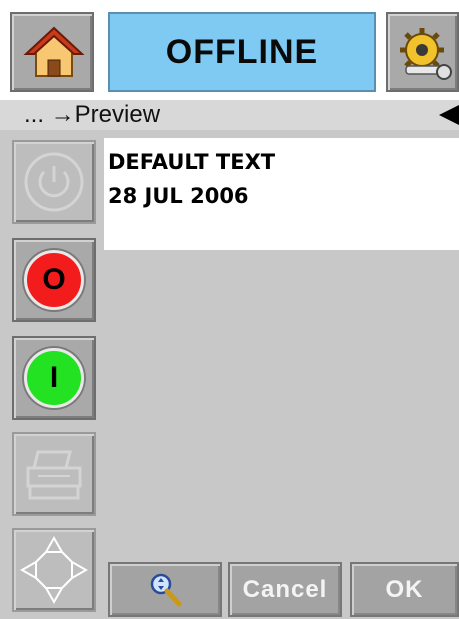 Image resolution: width=459 pixels, height=619 pixels. I want to click on zoom-button, so click(165, 589).